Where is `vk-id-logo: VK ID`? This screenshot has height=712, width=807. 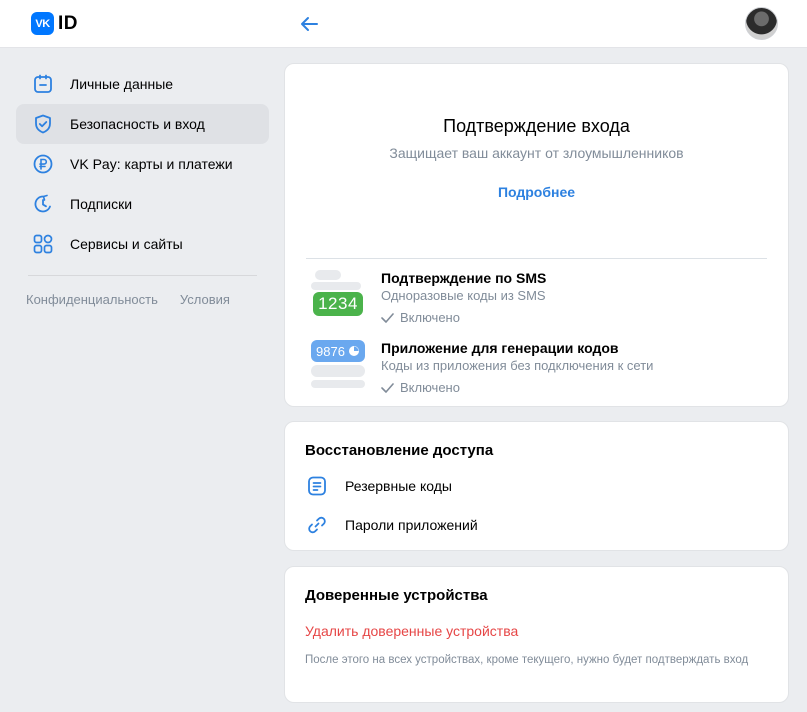 vk-id-logo: VK ID is located at coordinates (54, 23).